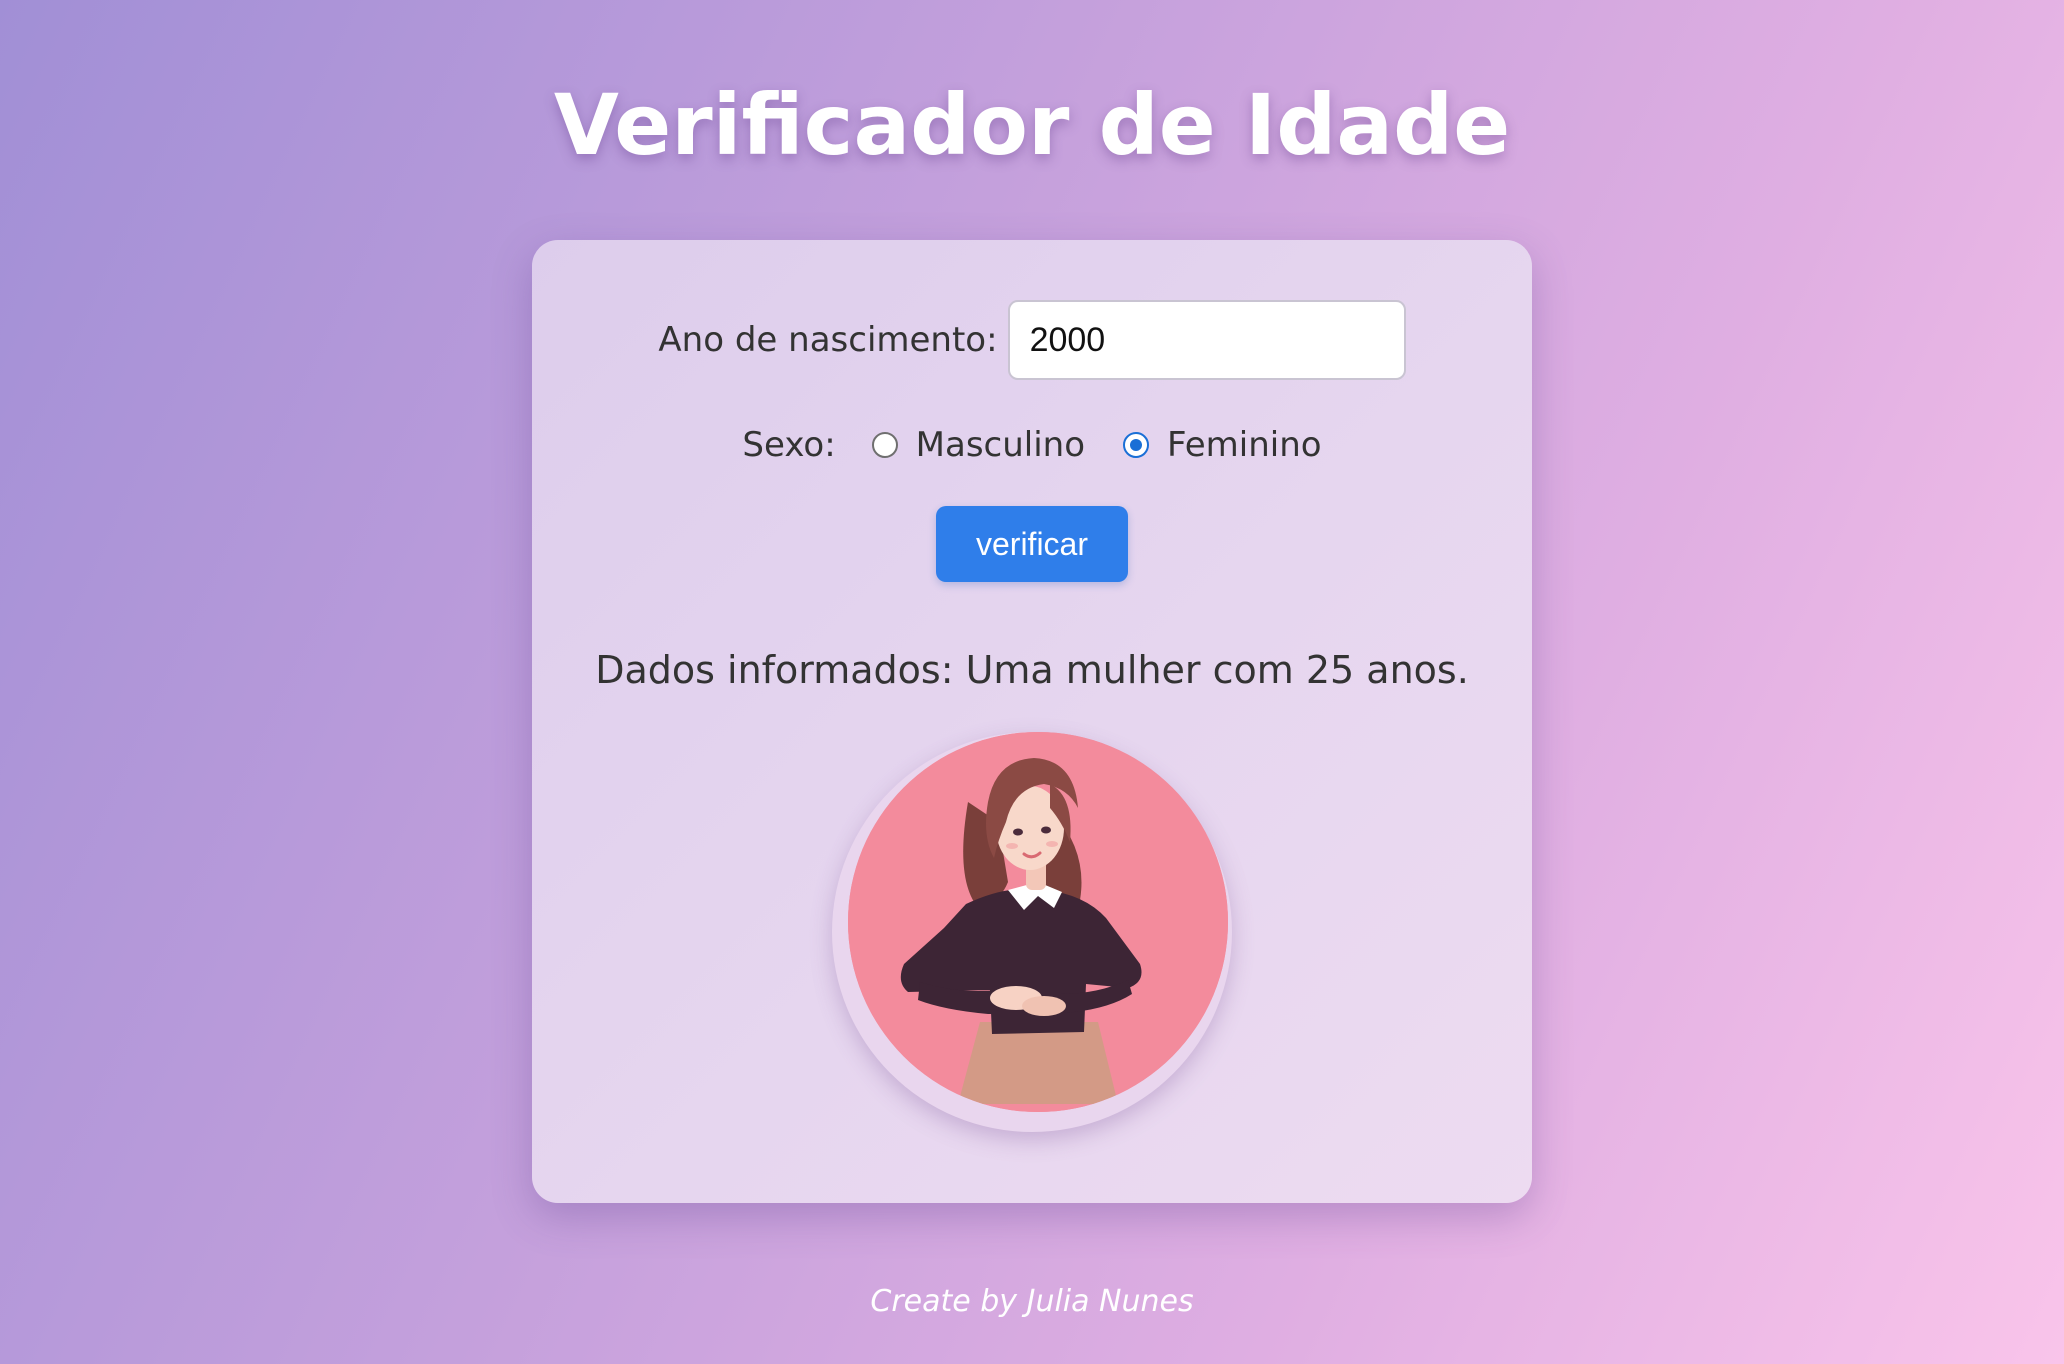  What do you see at coordinates (1032, 1301) in the screenshot?
I see `footer-credit: Create by Julia Nunes` at bounding box center [1032, 1301].